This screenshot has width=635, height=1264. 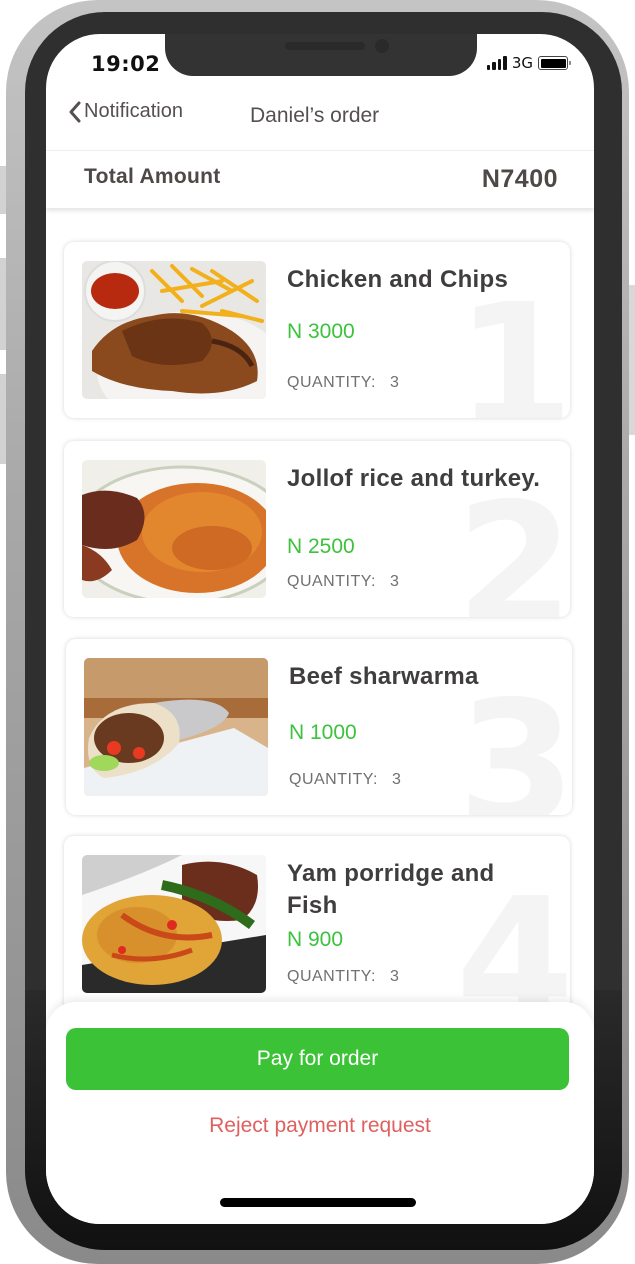 What do you see at coordinates (496, 63) in the screenshot?
I see `signal-bars-icon` at bounding box center [496, 63].